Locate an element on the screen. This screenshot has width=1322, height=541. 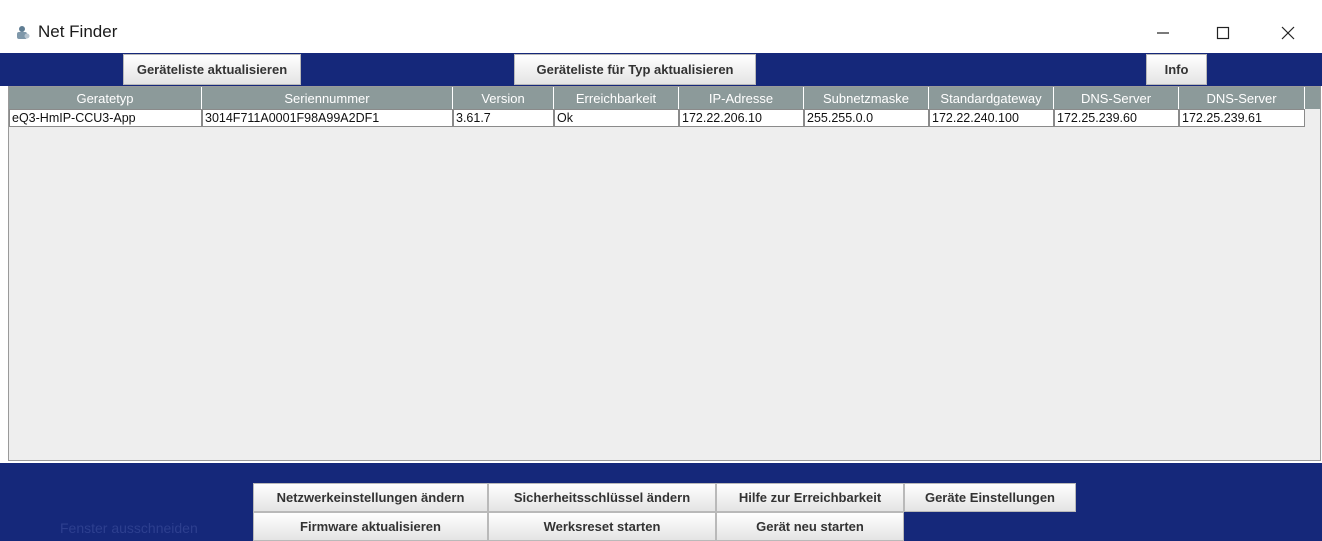
column-header-dns-server-1: DNS-Server is located at coordinates (1116, 98).